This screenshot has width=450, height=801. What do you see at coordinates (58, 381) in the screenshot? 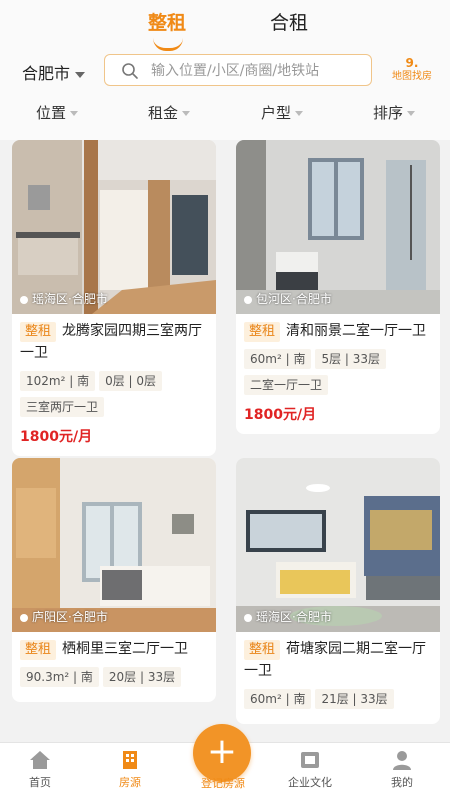
I see `tag-area: 102m² | 南` at bounding box center [58, 381].